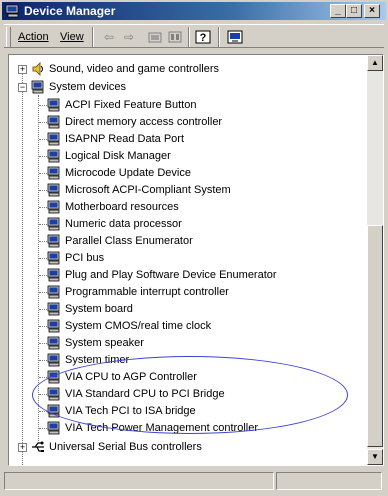 The width and height of the screenshot is (388, 496). What do you see at coordinates (88, 87) in the screenshot?
I see `tree-label: System devices` at bounding box center [88, 87].